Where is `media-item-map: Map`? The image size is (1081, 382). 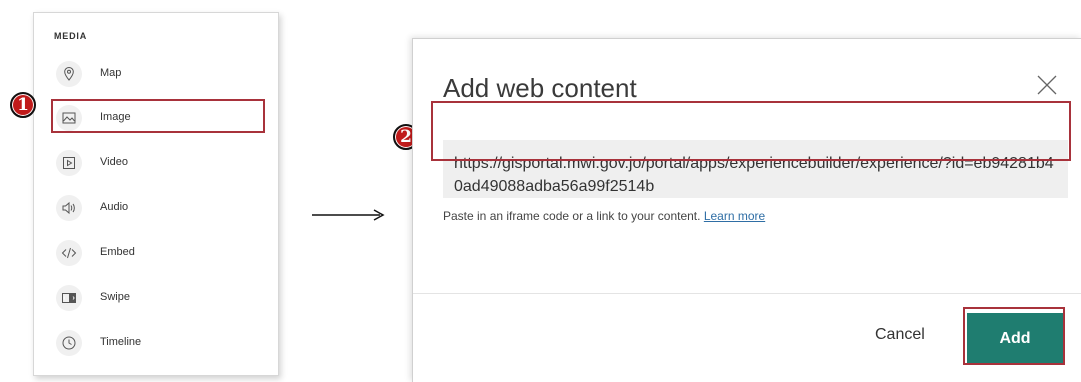
media-item-map: Map is located at coordinates (156, 75).